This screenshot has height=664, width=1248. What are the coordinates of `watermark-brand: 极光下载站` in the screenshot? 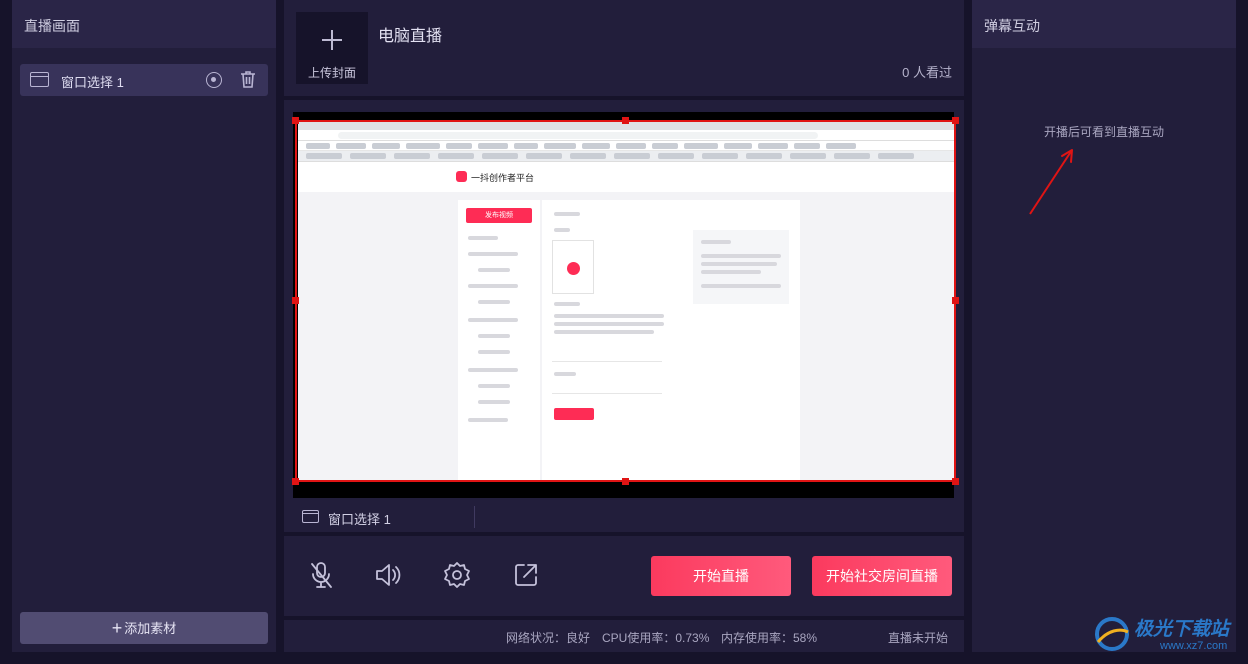 It's located at (1182, 629).